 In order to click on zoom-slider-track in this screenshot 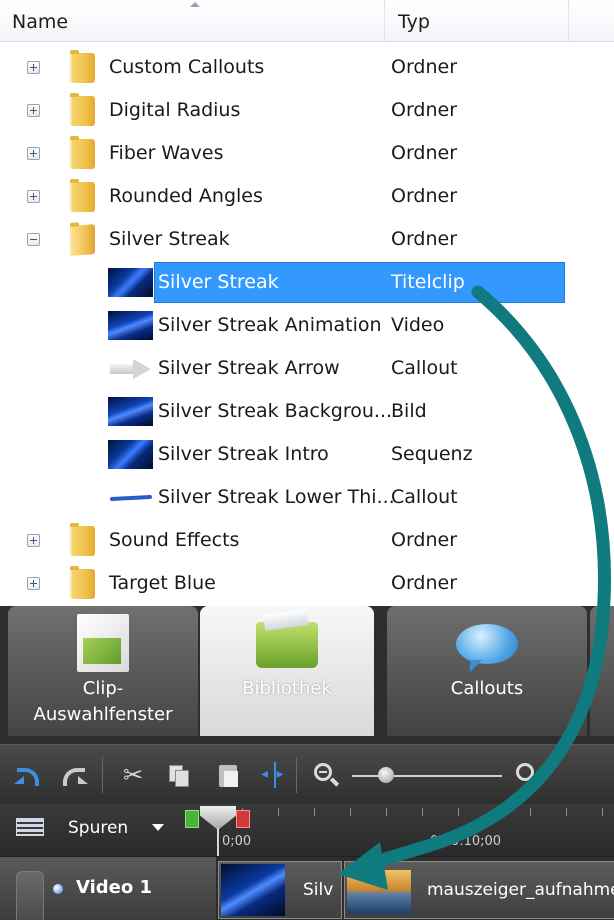, I will do `click(427, 776)`.